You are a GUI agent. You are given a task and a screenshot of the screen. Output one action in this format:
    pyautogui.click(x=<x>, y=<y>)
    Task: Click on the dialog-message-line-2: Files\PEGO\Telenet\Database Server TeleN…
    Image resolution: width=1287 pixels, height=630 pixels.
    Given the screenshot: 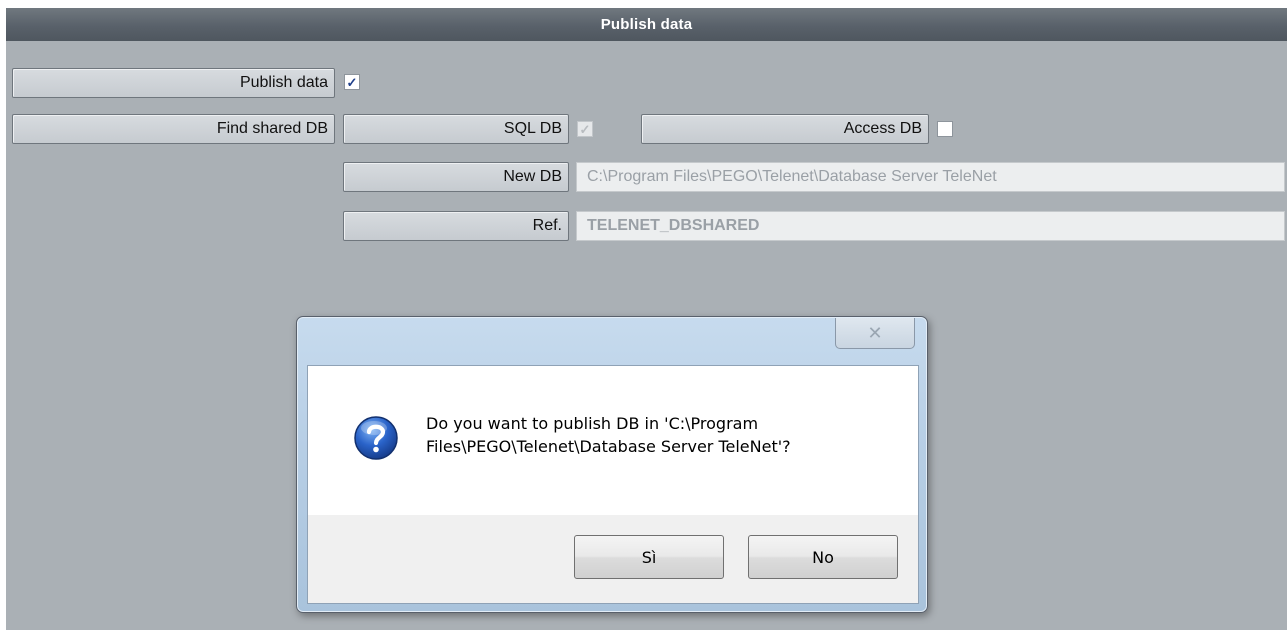 What is the action you would take?
    pyautogui.click(x=608, y=446)
    